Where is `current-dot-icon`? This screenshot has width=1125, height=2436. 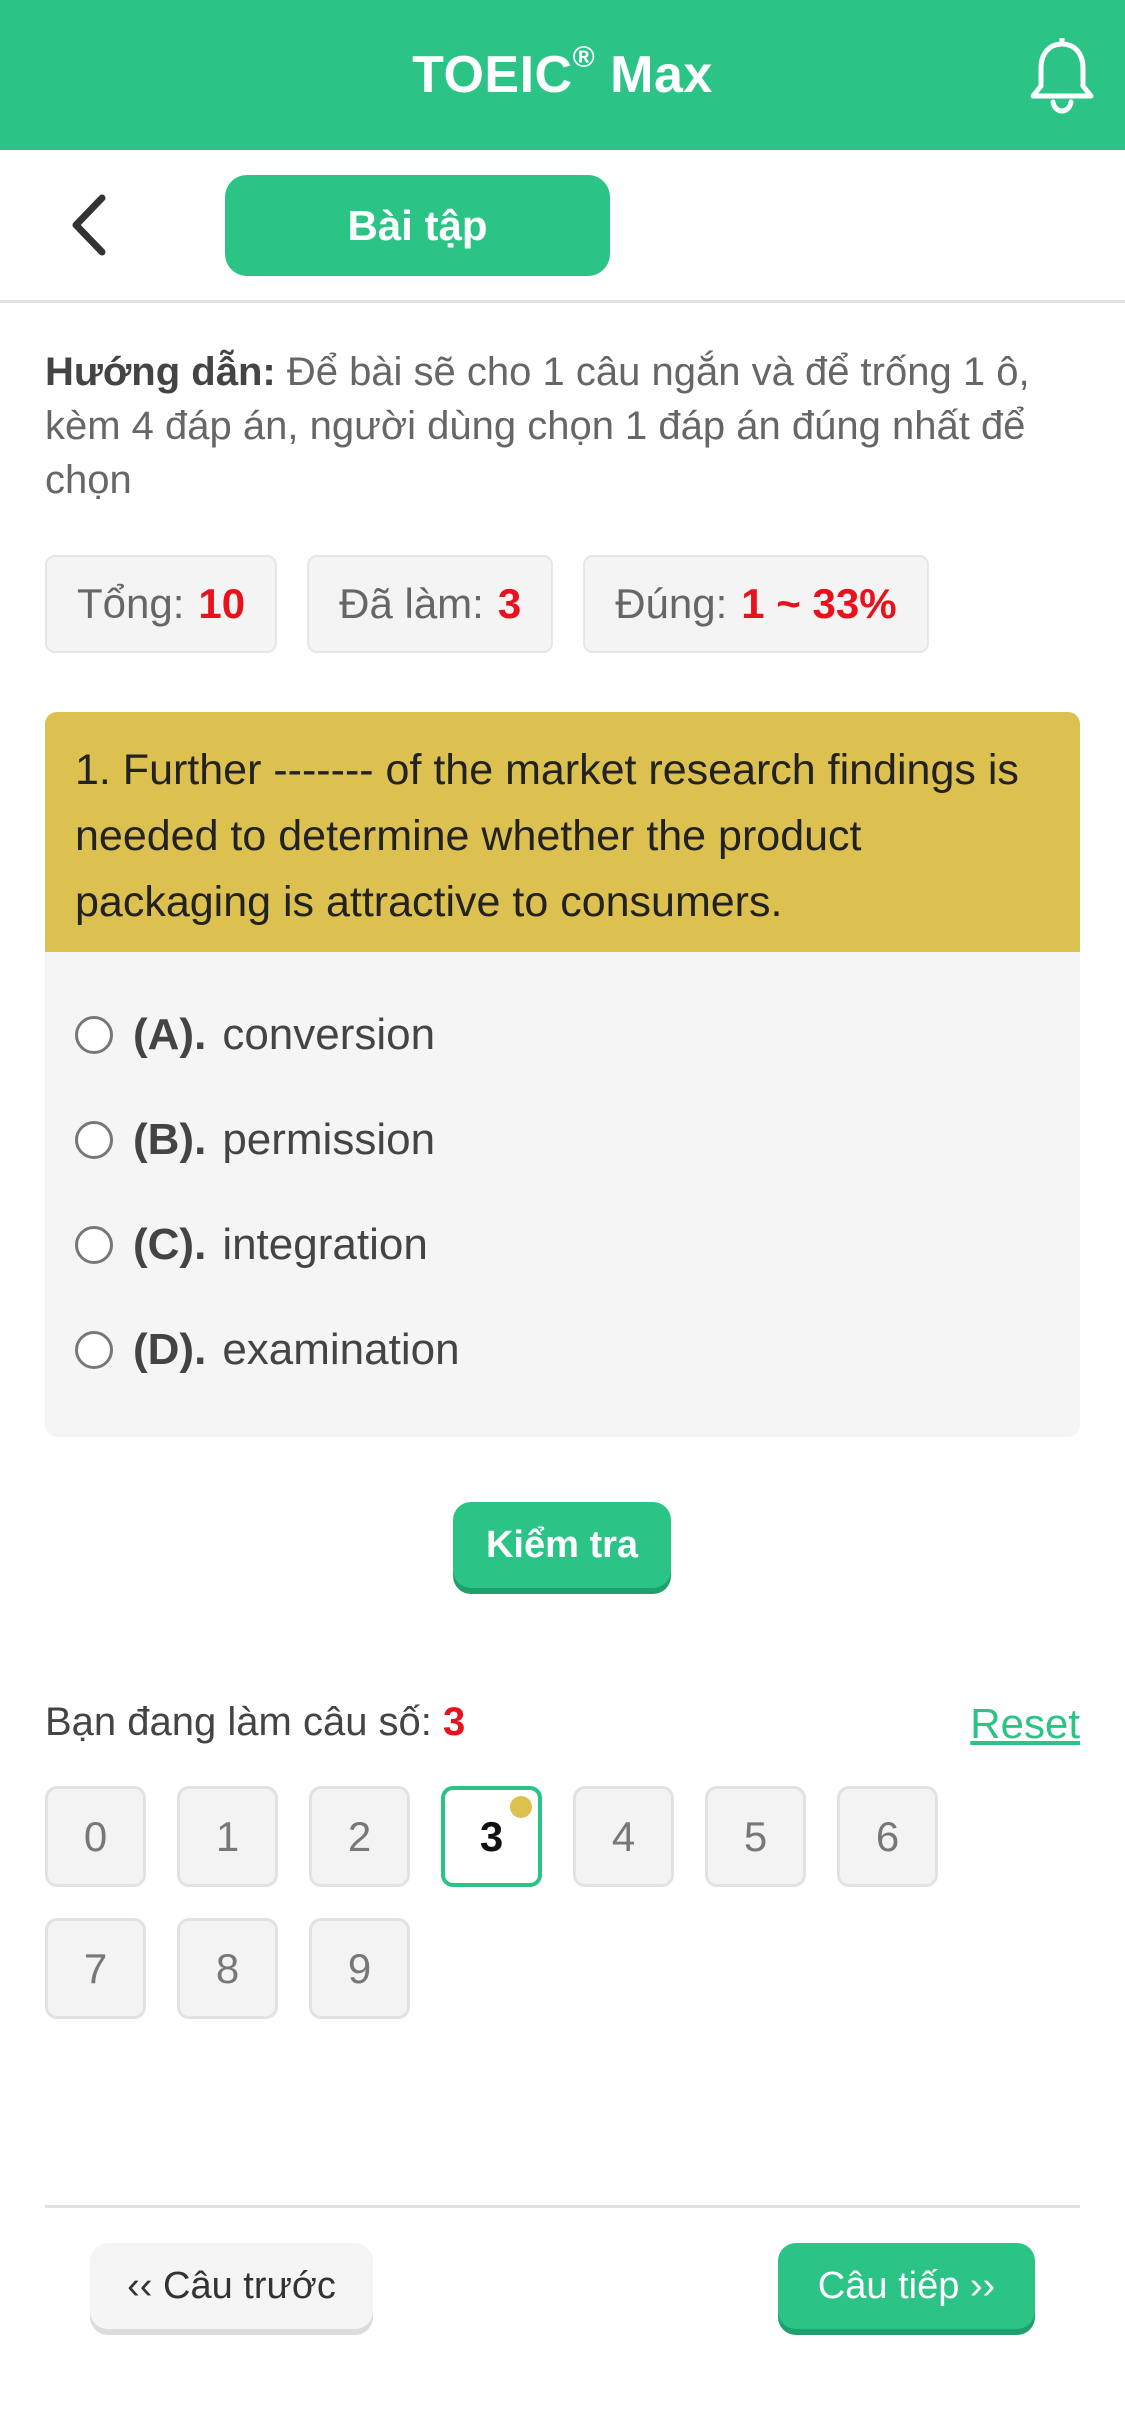 current-dot-icon is located at coordinates (521, 1807).